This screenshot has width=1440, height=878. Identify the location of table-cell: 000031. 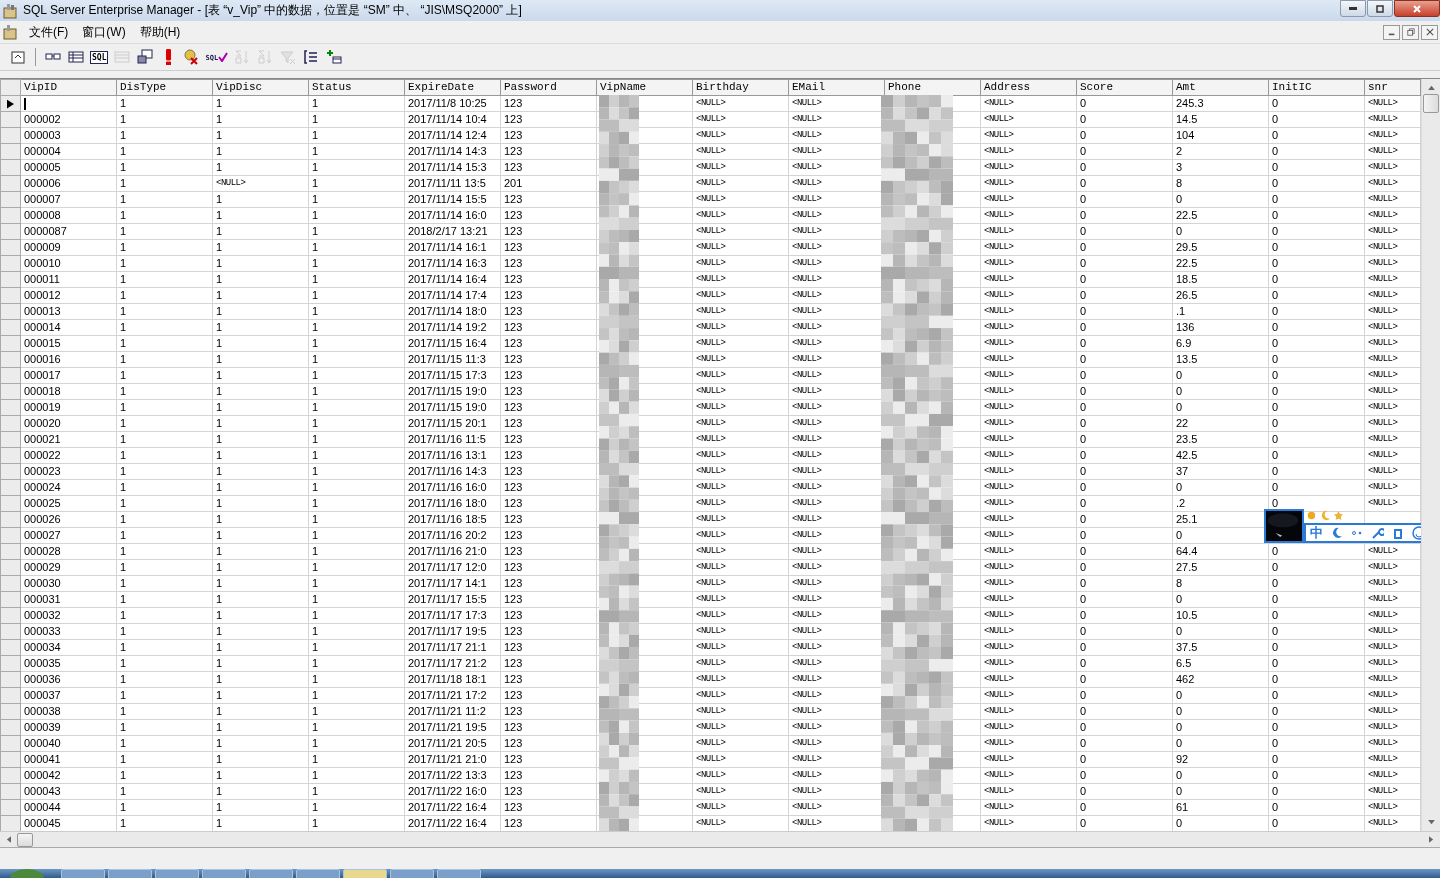
(42, 600).